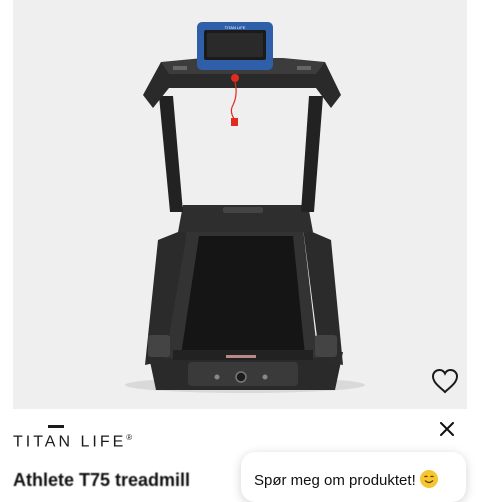  I want to click on close-button, so click(447, 429).